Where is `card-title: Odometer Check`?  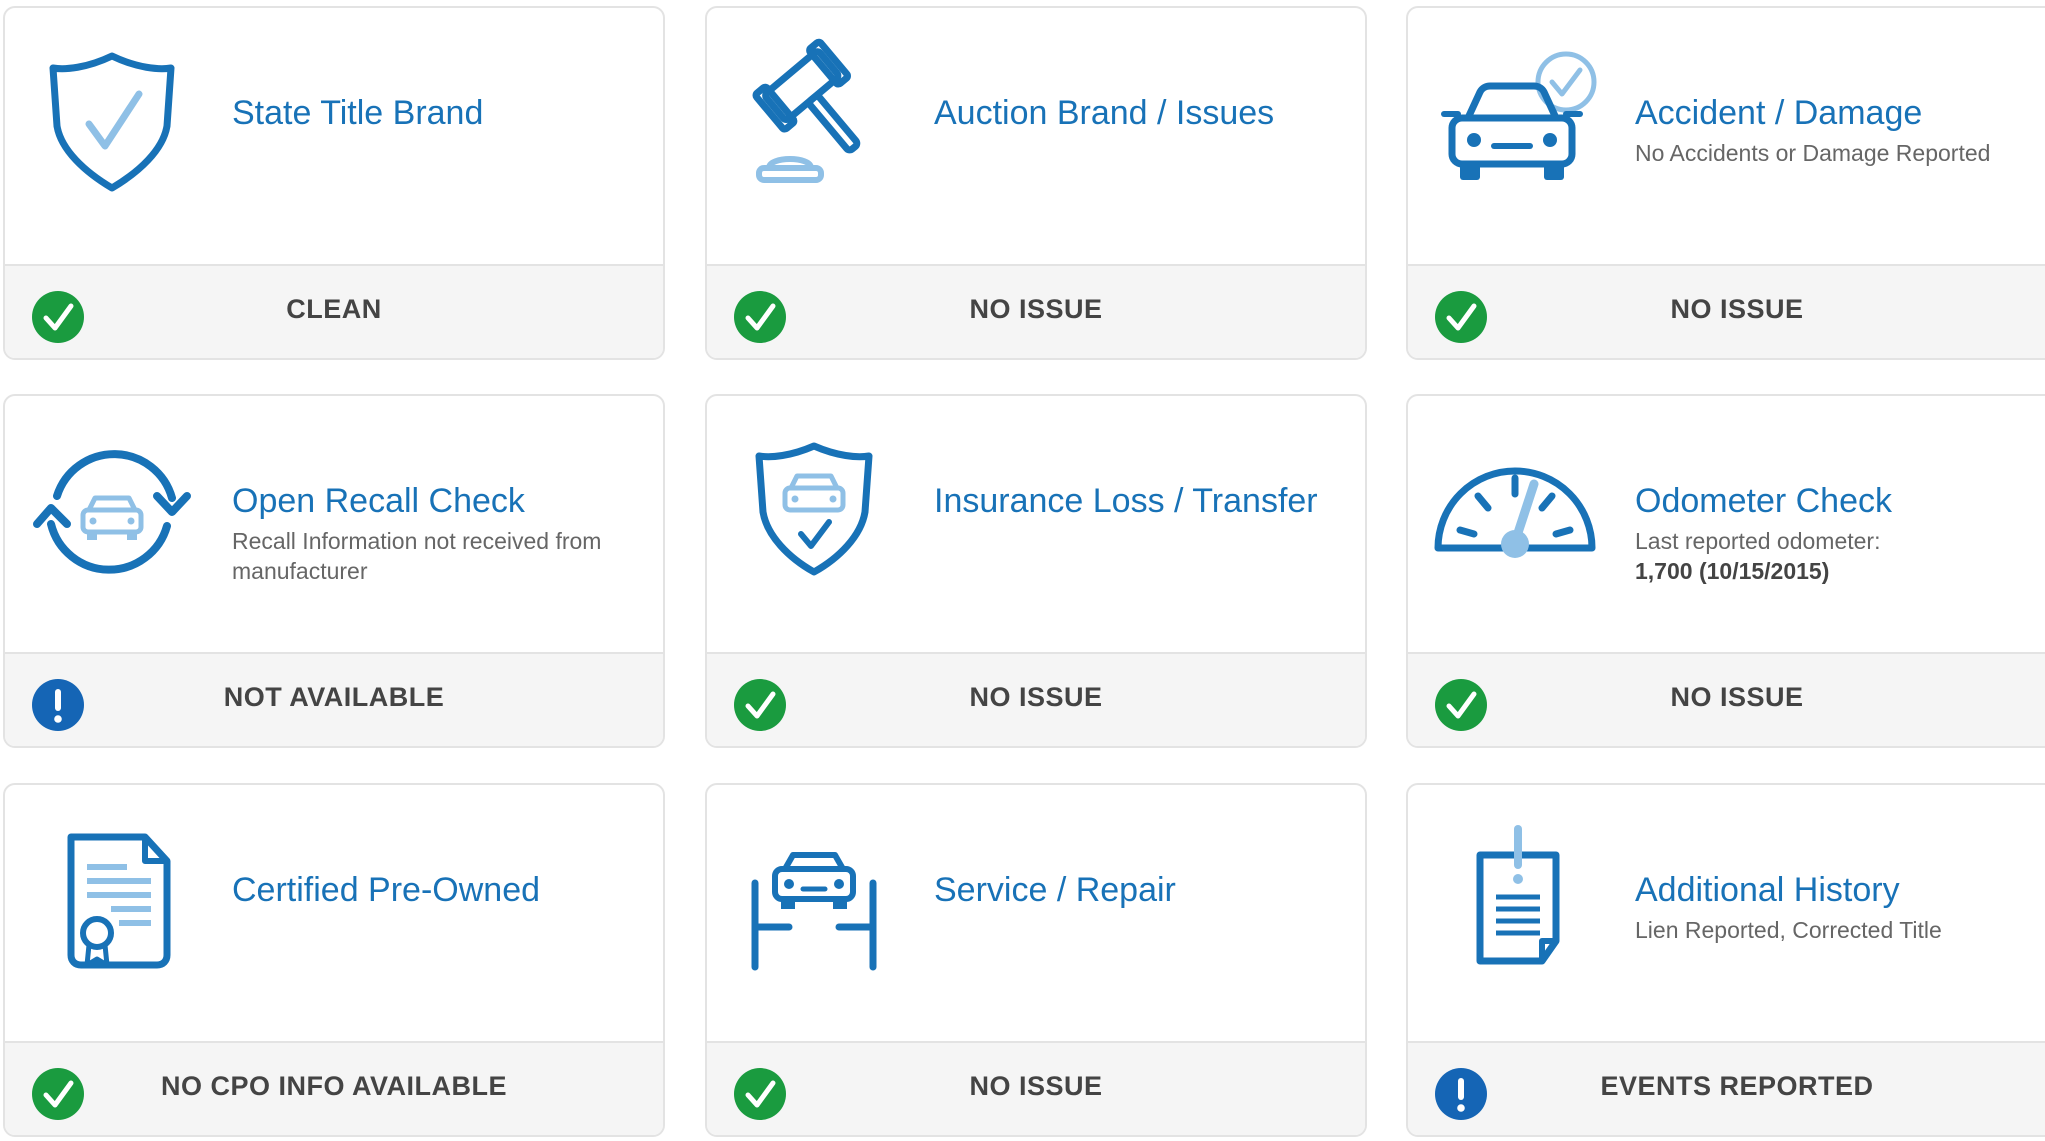
card-title: Odometer Check is located at coordinates (1763, 501).